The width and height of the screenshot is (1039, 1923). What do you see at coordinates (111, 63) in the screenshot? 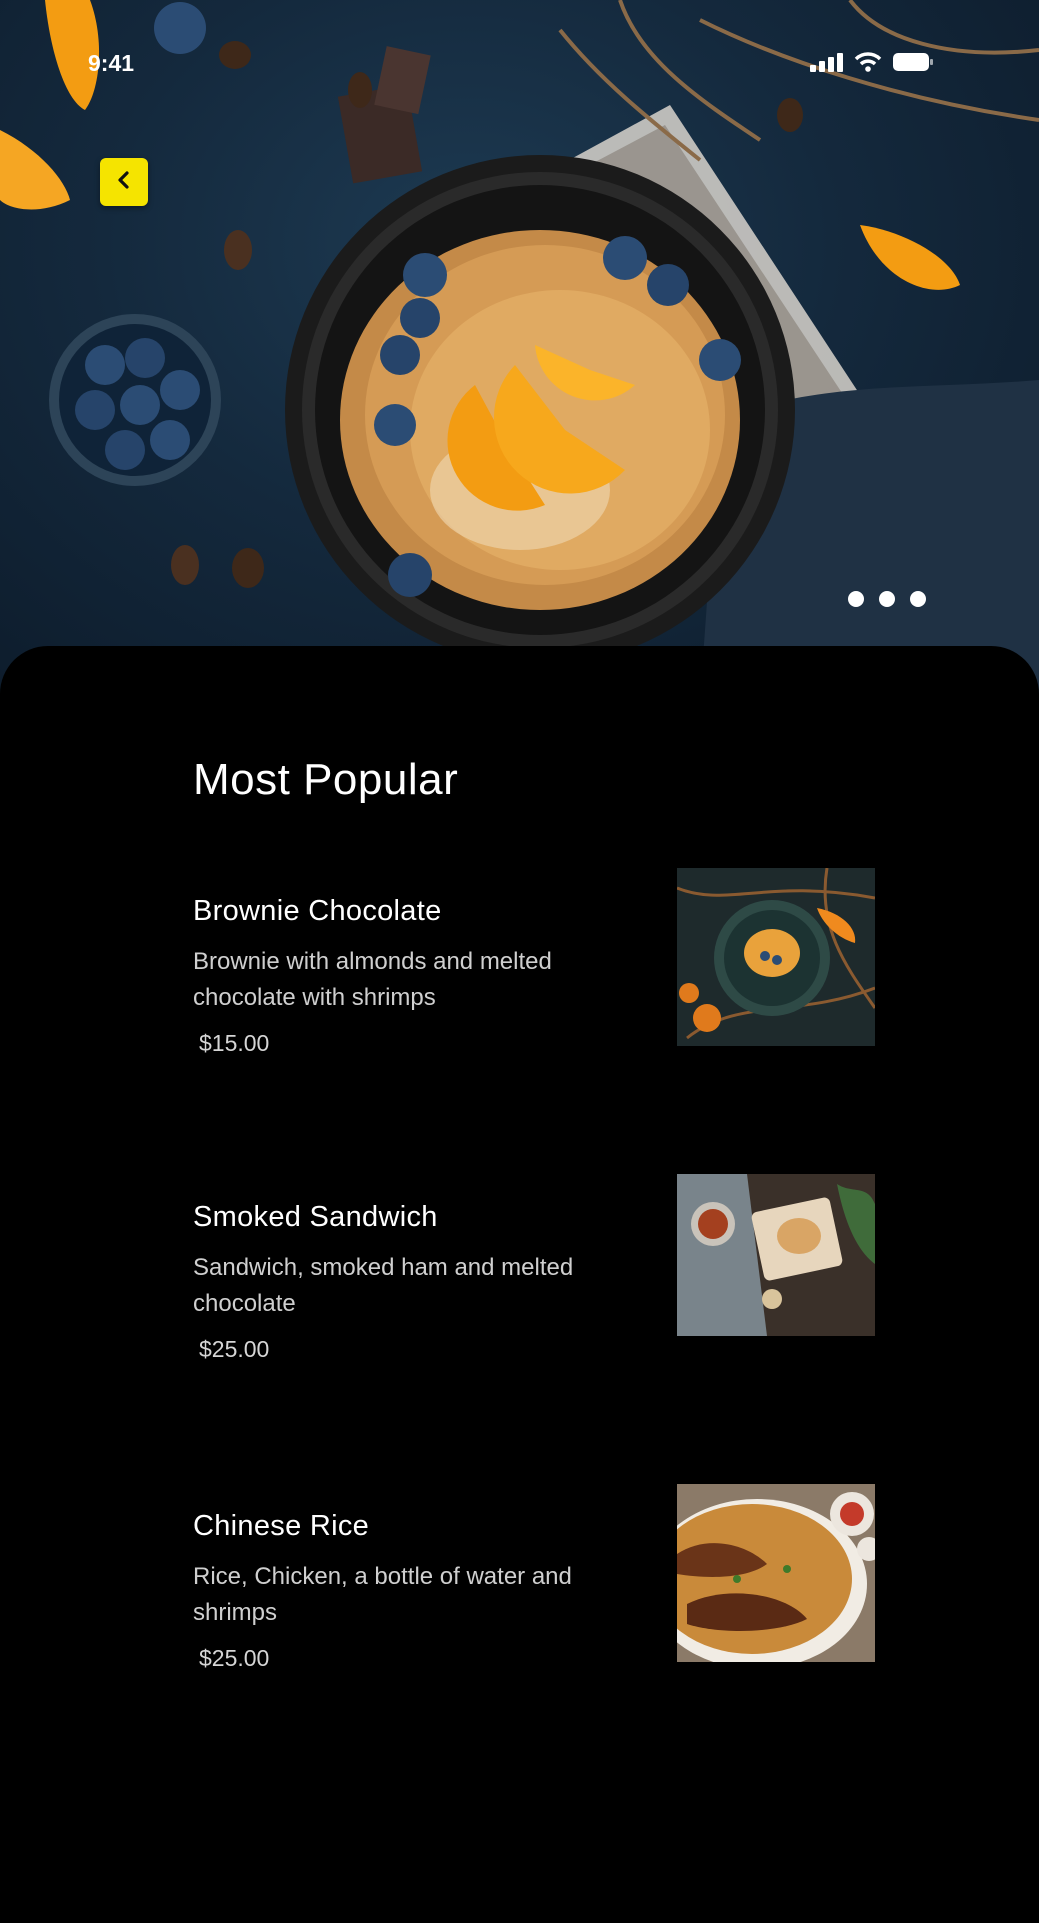
I see `status-time: 9:41` at bounding box center [111, 63].